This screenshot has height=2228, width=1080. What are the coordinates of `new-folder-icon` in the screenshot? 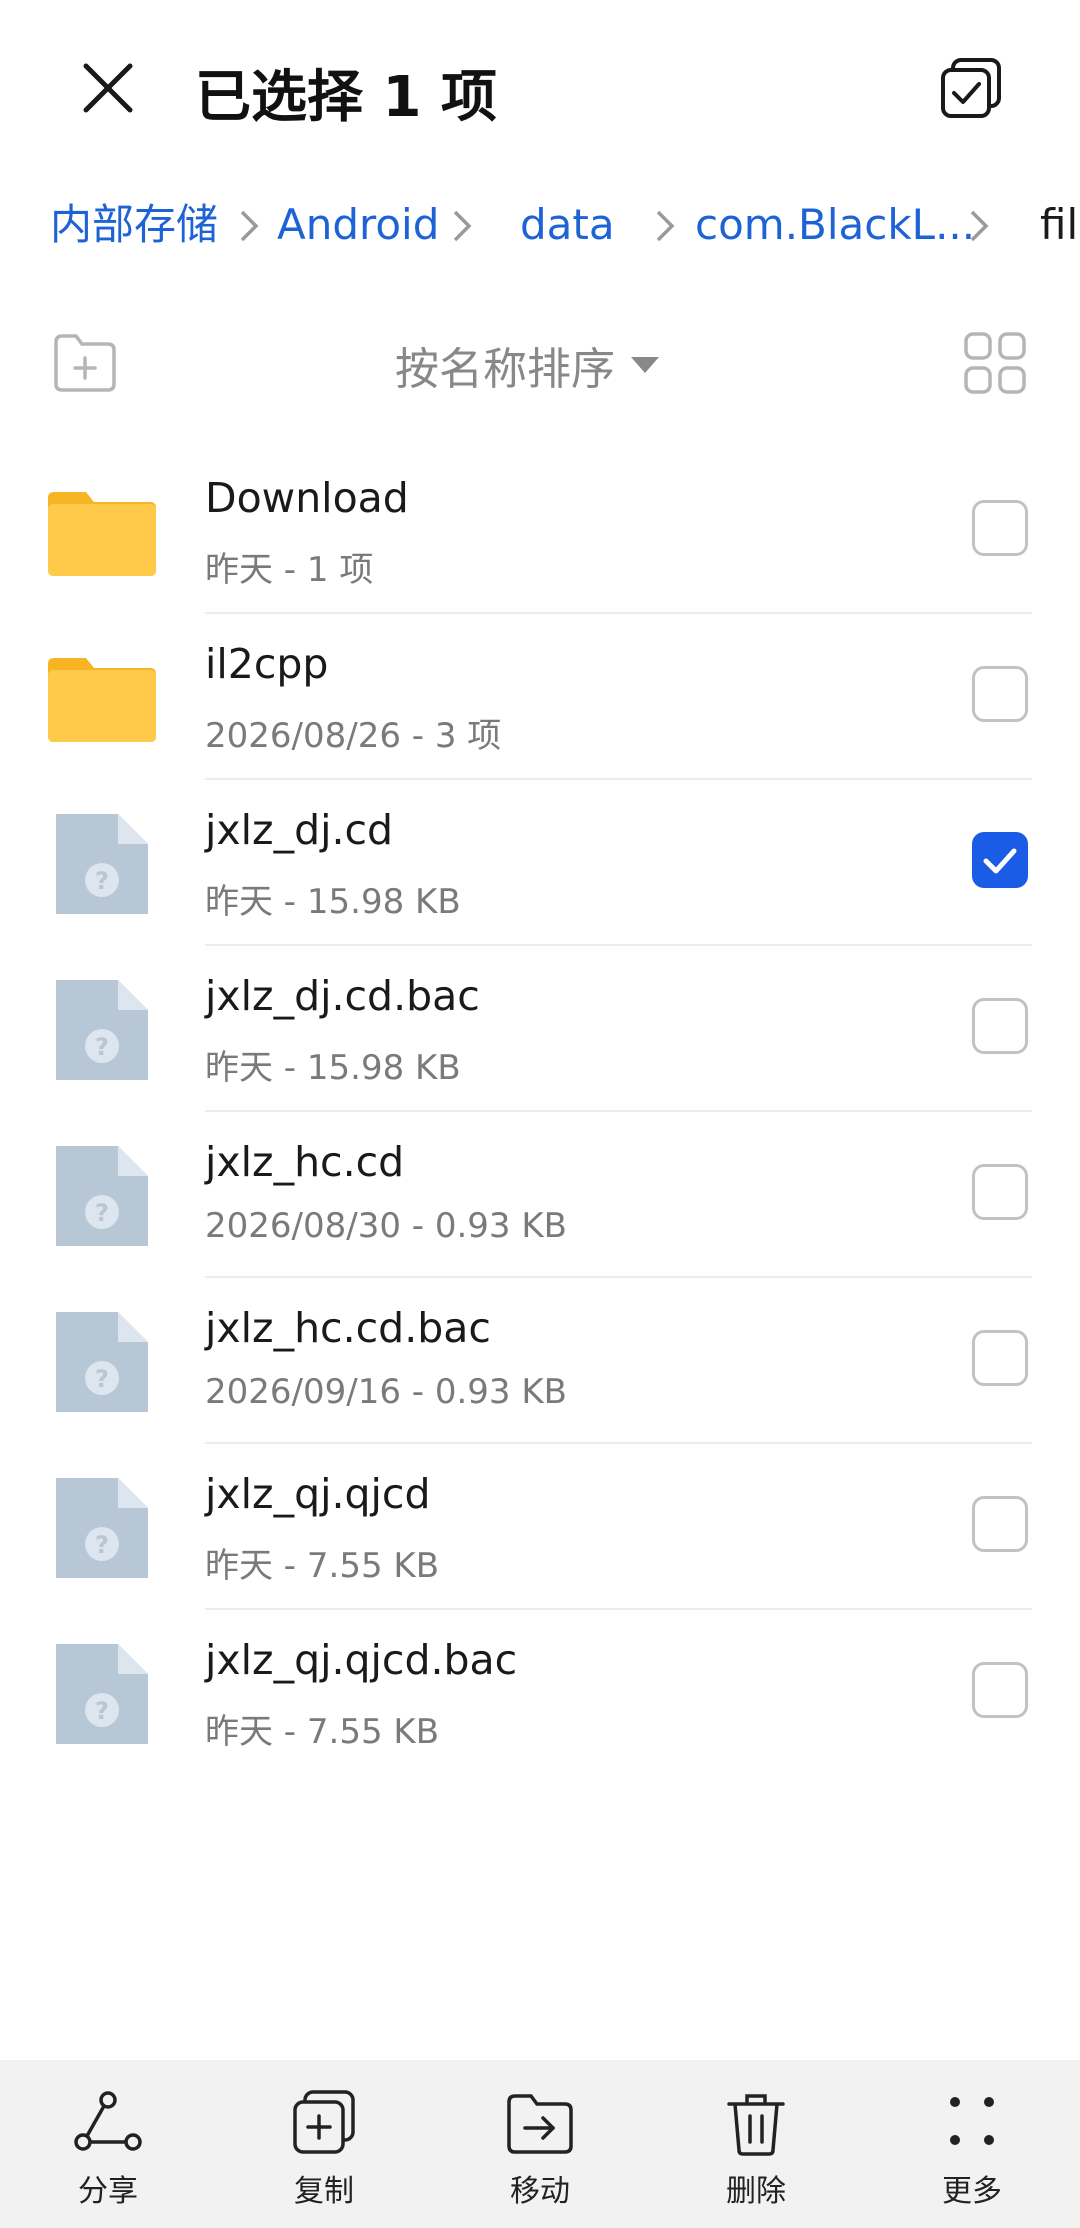 It's located at (85, 363).